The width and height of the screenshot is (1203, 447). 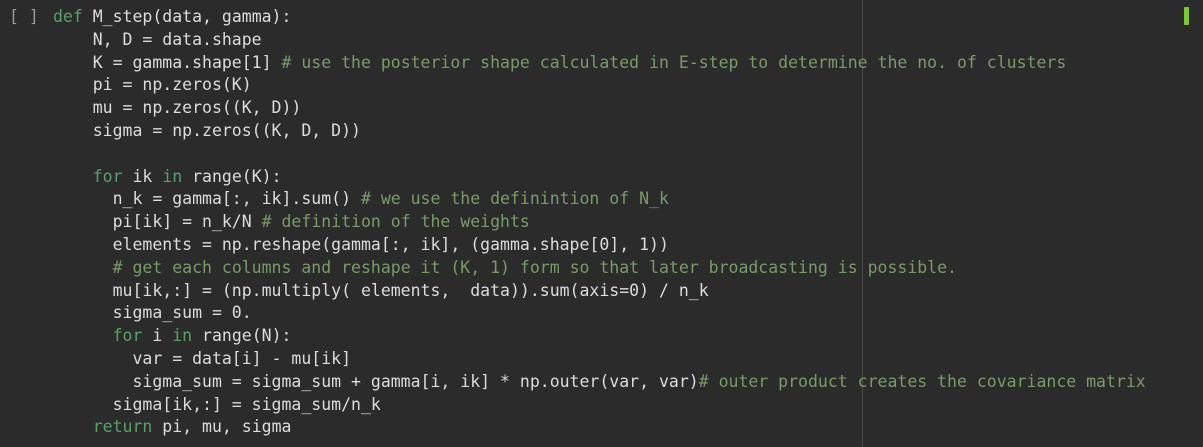 I want to click on code-line: pi = np.zeros(K), so click(x=599, y=85).